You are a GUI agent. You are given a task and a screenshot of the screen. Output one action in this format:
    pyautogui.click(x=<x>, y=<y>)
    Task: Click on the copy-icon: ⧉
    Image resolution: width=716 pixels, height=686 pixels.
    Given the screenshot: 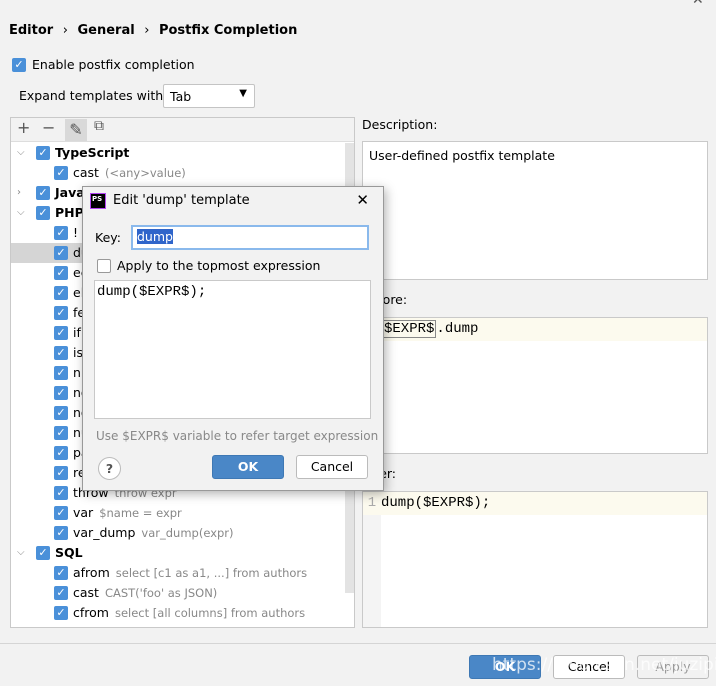 What is the action you would take?
    pyautogui.click(x=99, y=126)
    